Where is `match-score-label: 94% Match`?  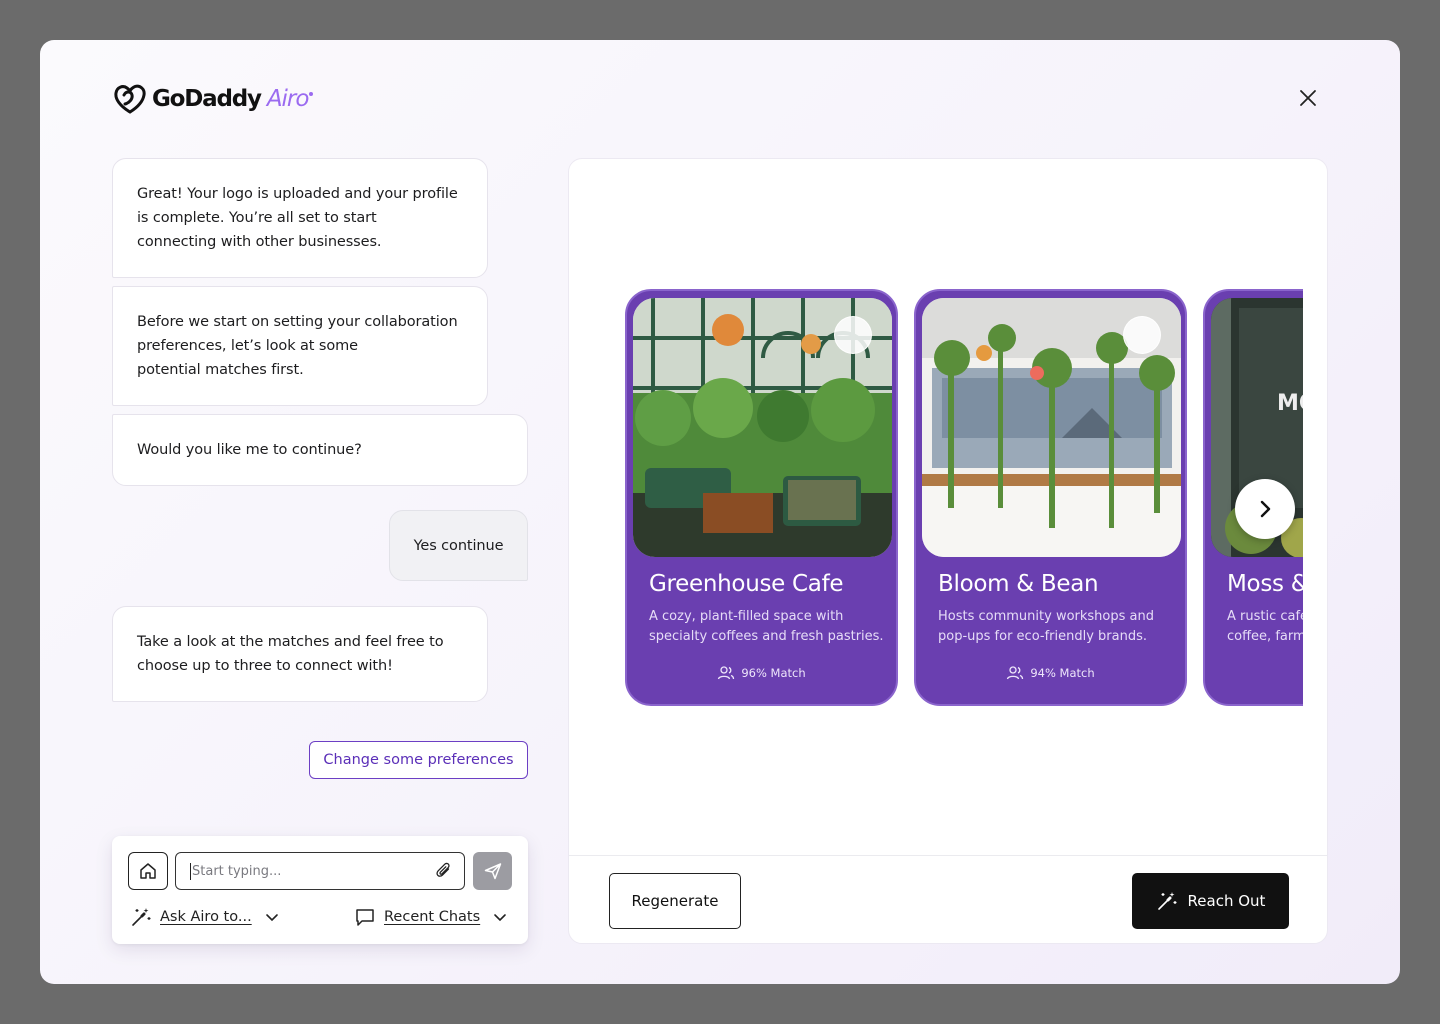
match-score-label: 94% Match is located at coordinates (1062, 673).